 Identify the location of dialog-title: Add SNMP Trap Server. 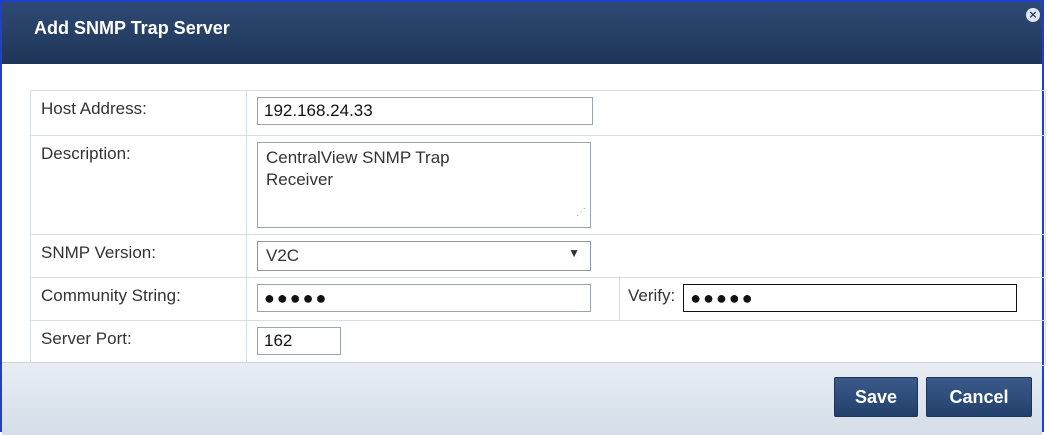
(132, 28).